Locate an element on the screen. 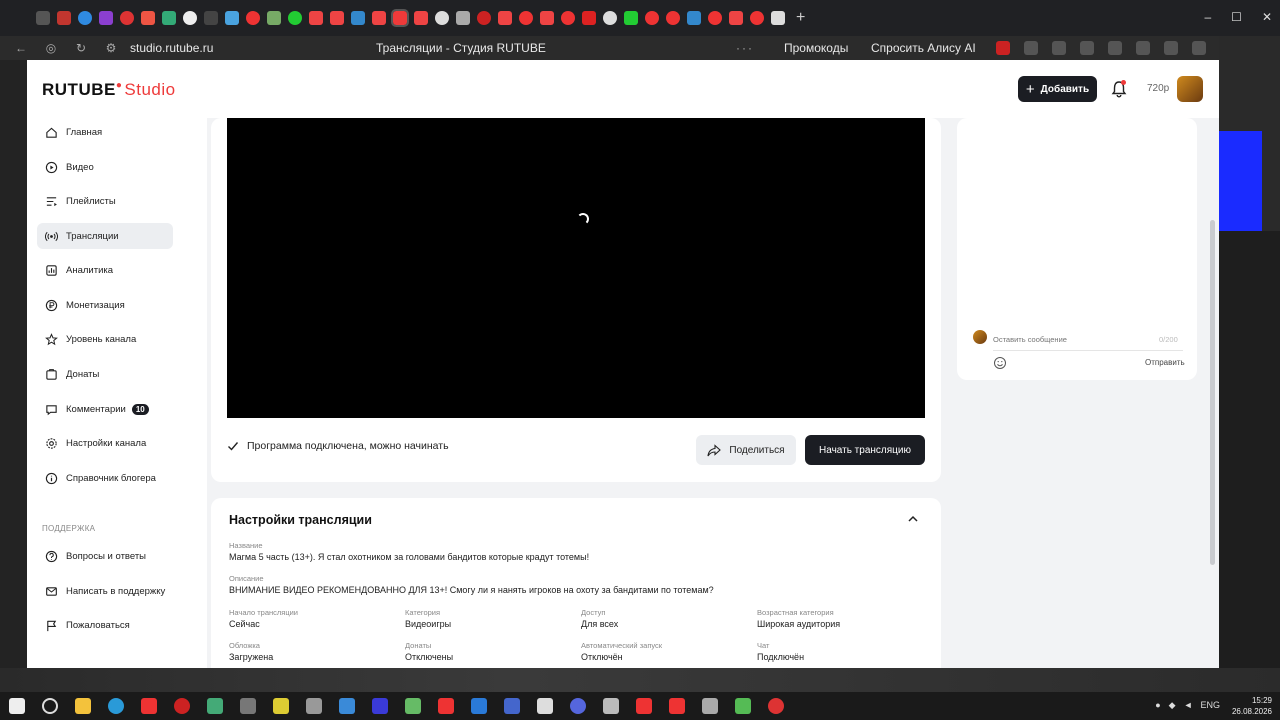 The height and width of the screenshot is (720, 1280). sidebar-item-report: Пожаловаться is located at coordinates (105, 625).